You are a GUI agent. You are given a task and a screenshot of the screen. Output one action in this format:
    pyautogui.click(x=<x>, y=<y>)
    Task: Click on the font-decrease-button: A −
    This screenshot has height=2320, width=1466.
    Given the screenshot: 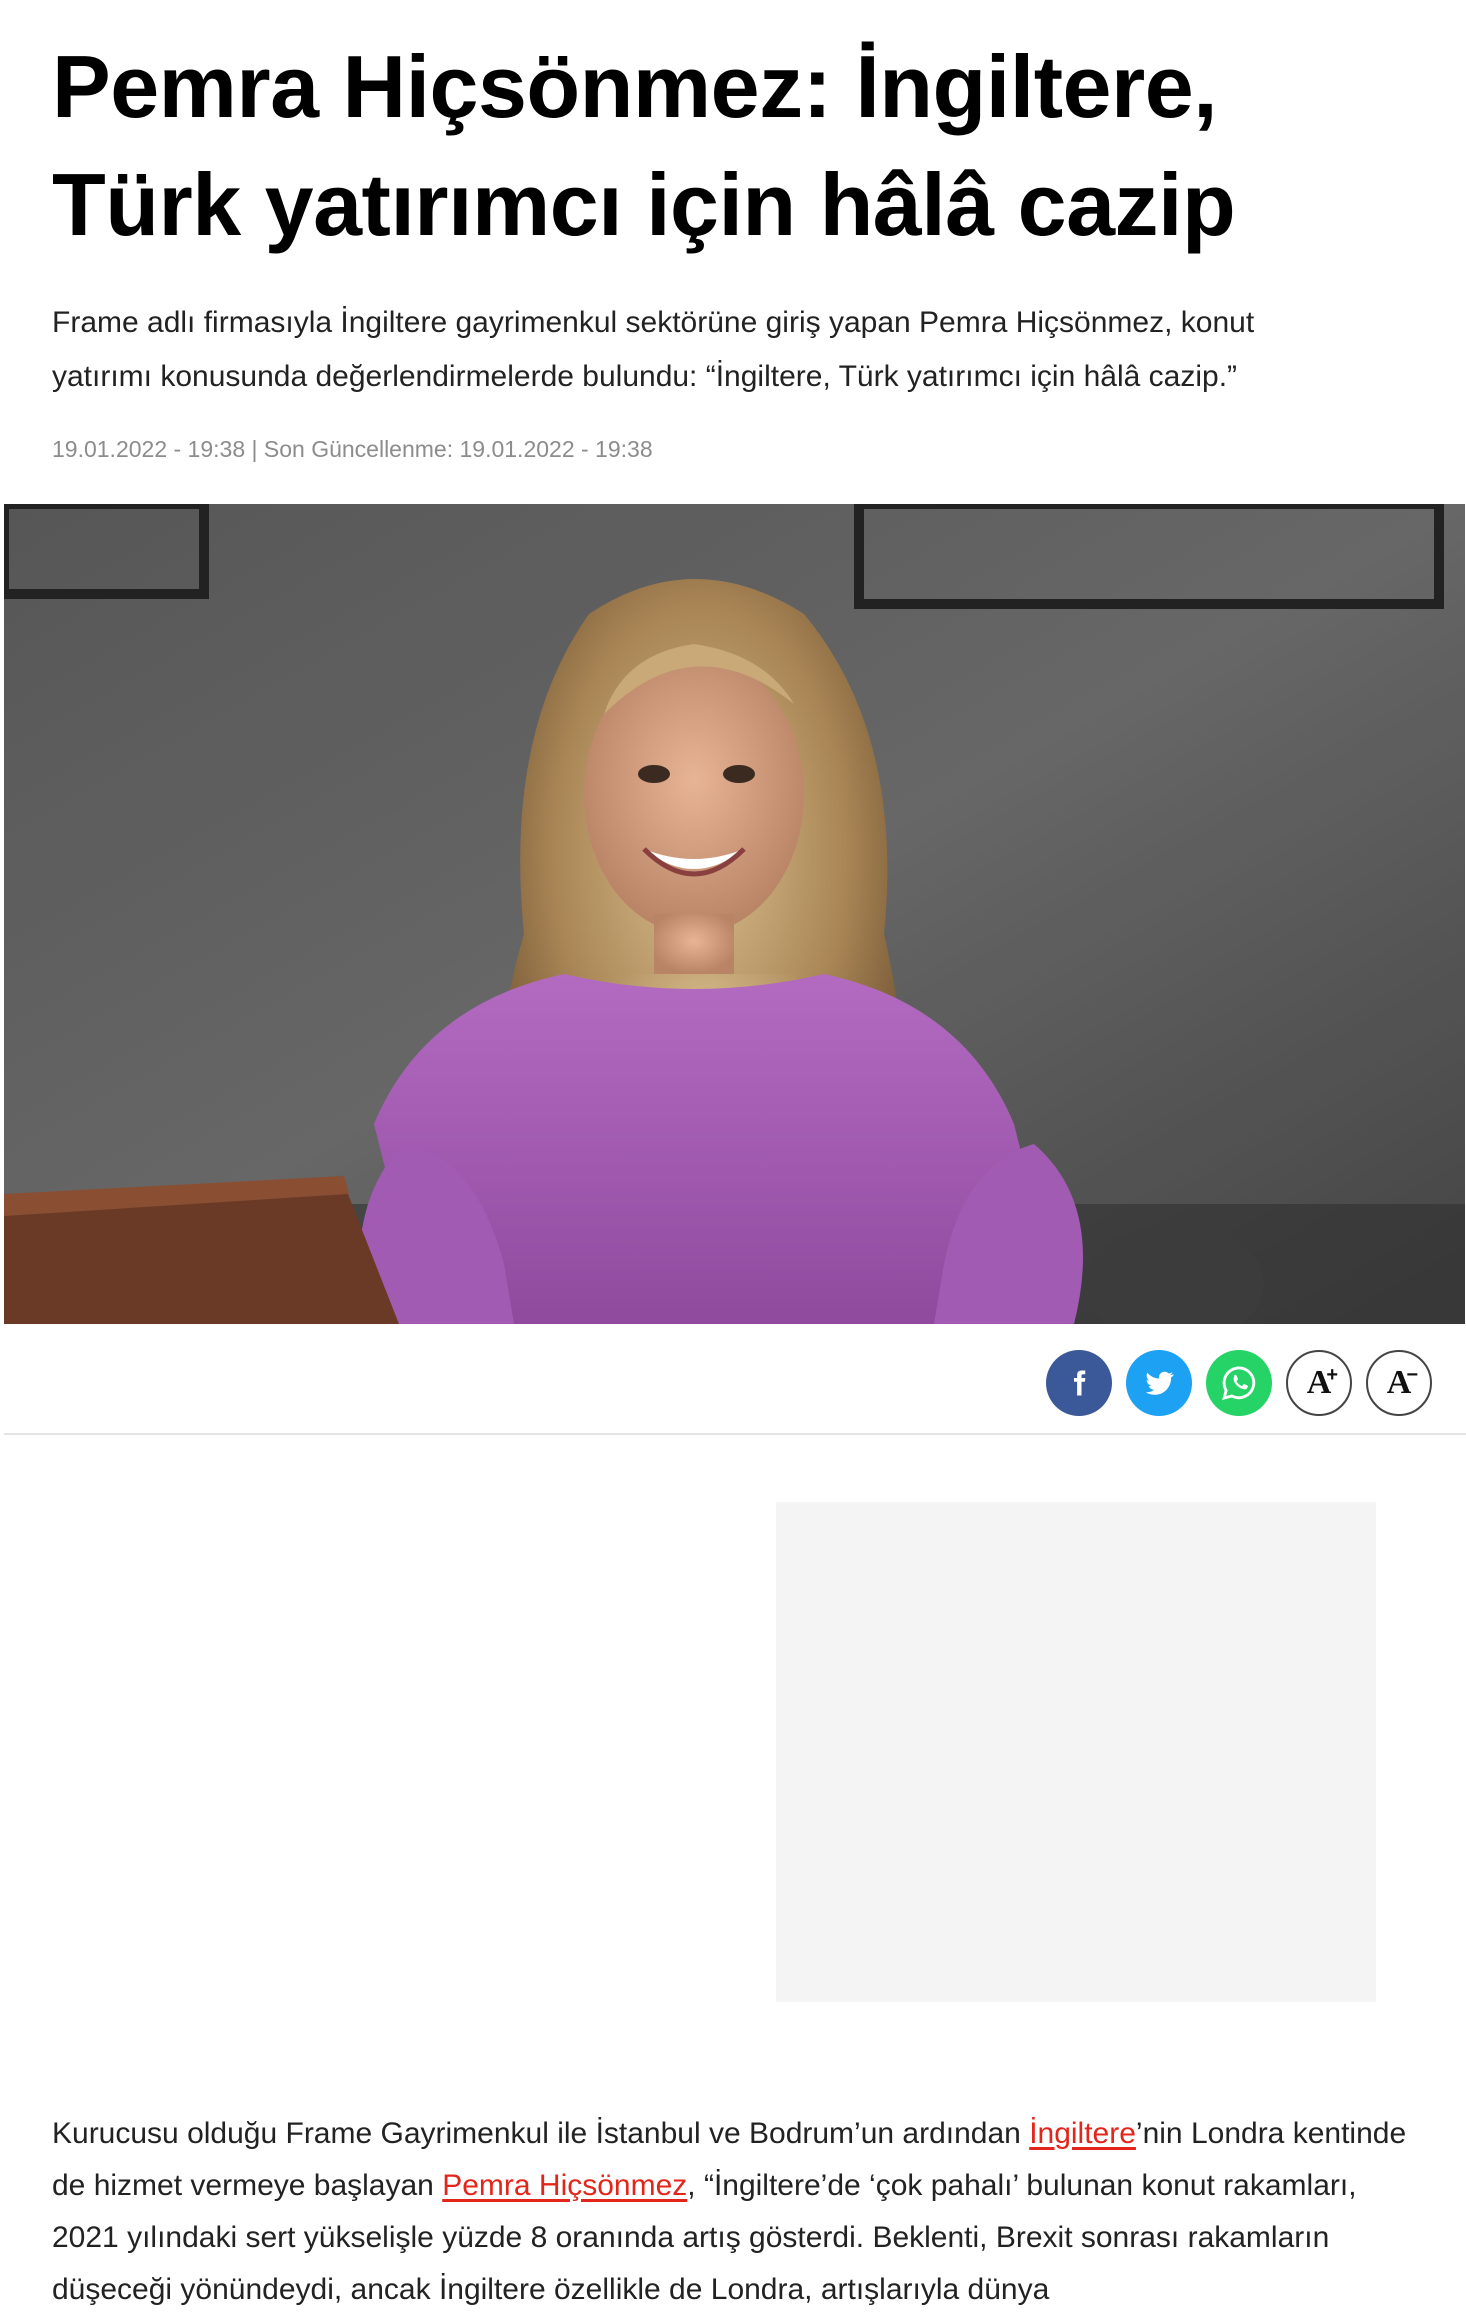 What is the action you would take?
    pyautogui.click(x=1399, y=1383)
    